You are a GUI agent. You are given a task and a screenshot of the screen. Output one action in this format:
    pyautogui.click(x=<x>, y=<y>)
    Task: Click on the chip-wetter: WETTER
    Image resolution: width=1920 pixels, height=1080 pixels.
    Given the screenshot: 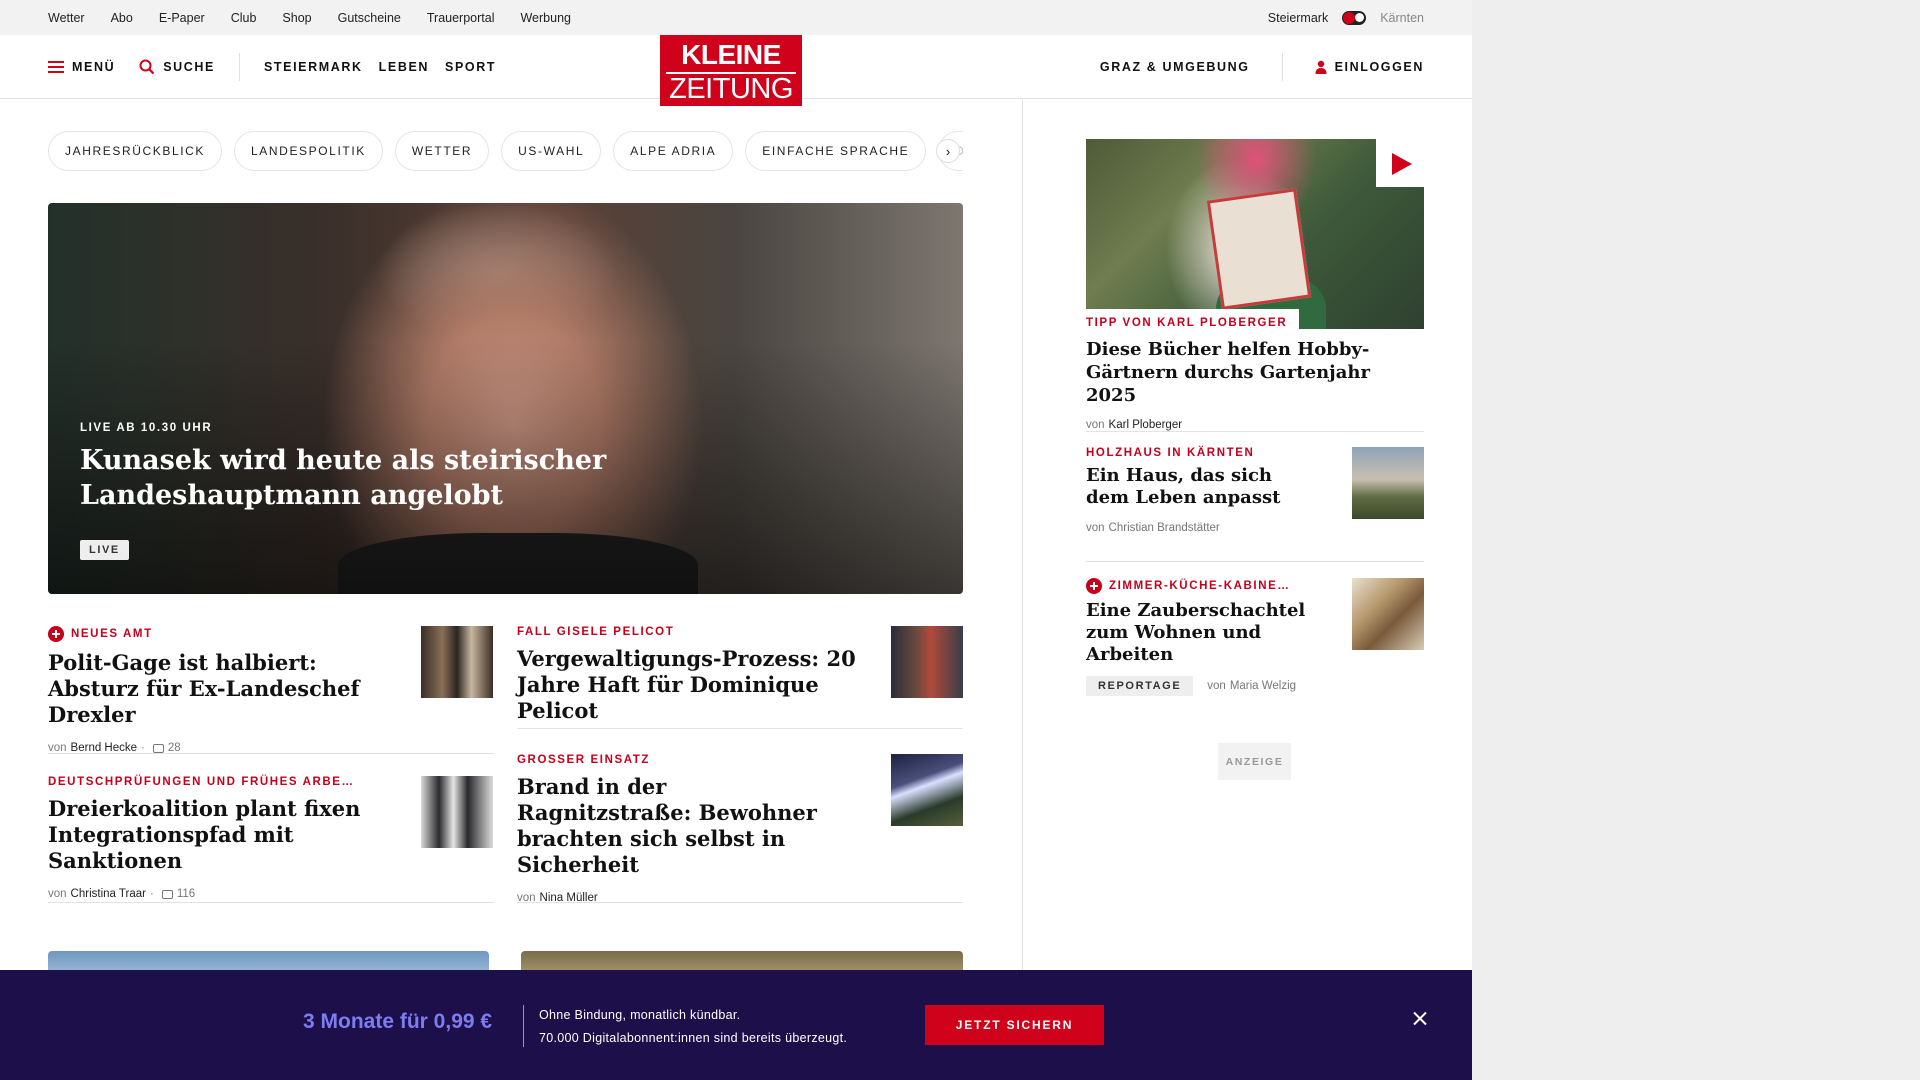 What is the action you would take?
    pyautogui.click(x=442, y=151)
    